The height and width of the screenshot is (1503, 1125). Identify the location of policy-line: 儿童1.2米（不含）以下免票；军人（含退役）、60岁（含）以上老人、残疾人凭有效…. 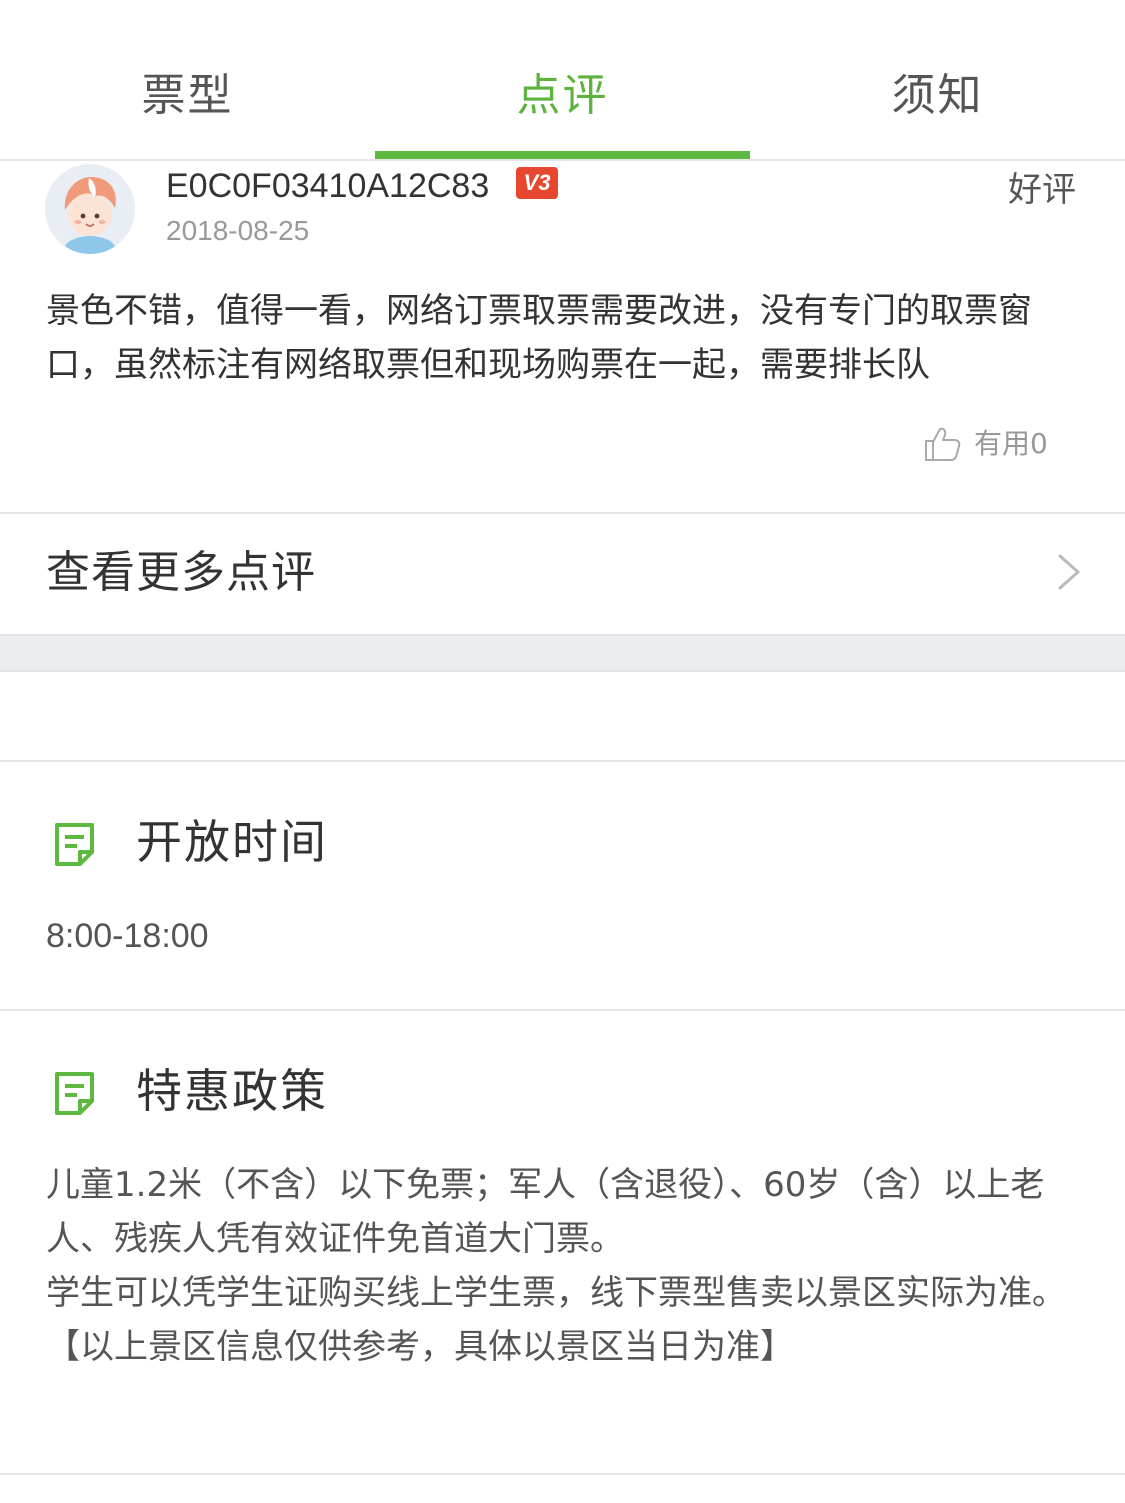
(545, 1212).